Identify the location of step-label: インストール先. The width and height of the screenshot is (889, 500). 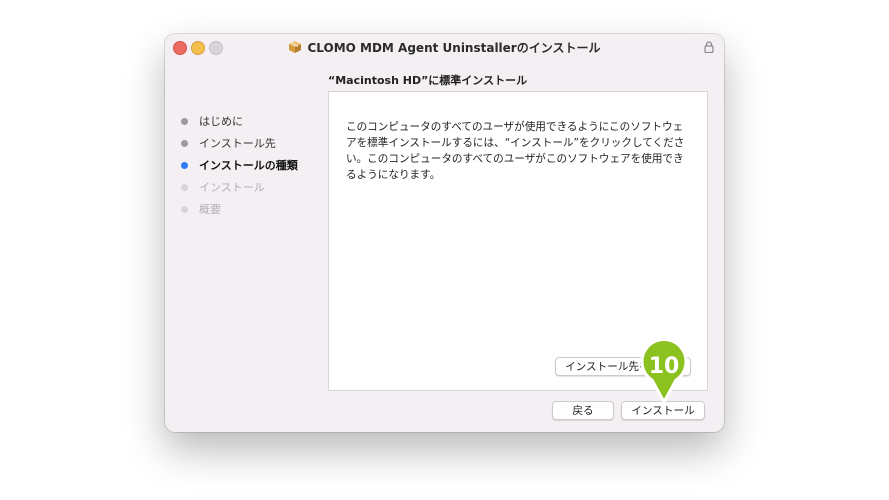
(237, 143).